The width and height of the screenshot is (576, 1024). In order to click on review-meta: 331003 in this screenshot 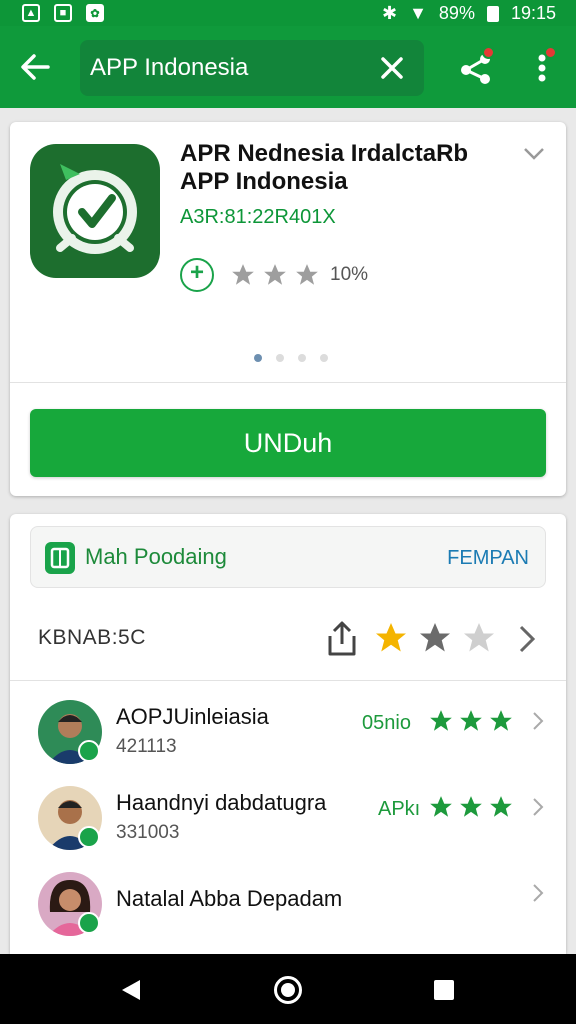, I will do `click(148, 832)`.